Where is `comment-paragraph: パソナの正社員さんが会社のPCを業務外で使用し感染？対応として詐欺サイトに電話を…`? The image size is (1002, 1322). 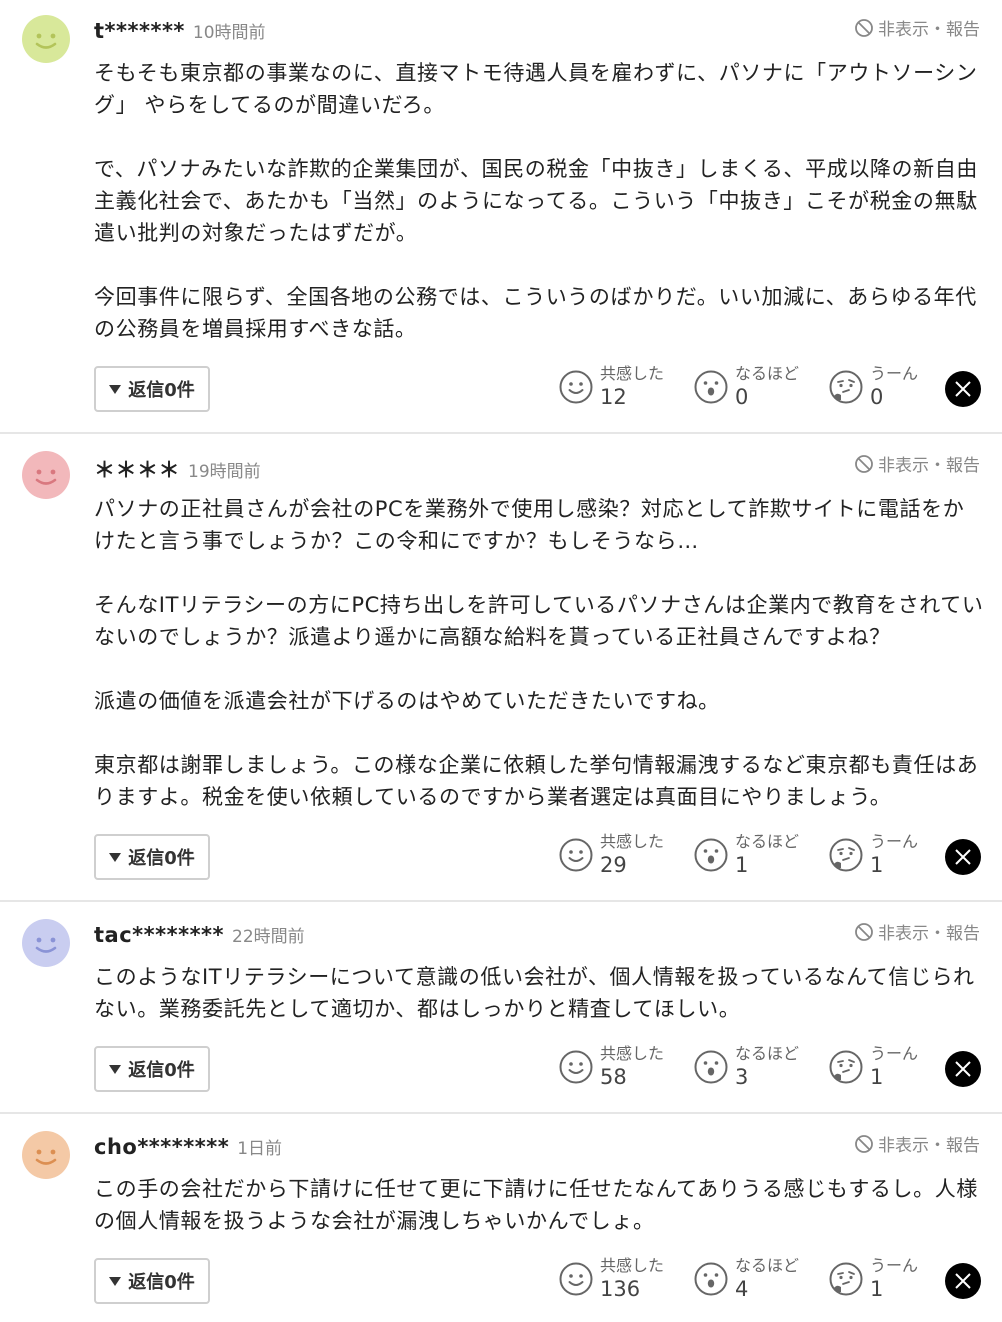
comment-paragraph: パソナの正社員さんが会社のPCを業務外で使用し感染？対応として詐欺サイトに電話を… is located at coordinates (529, 525).